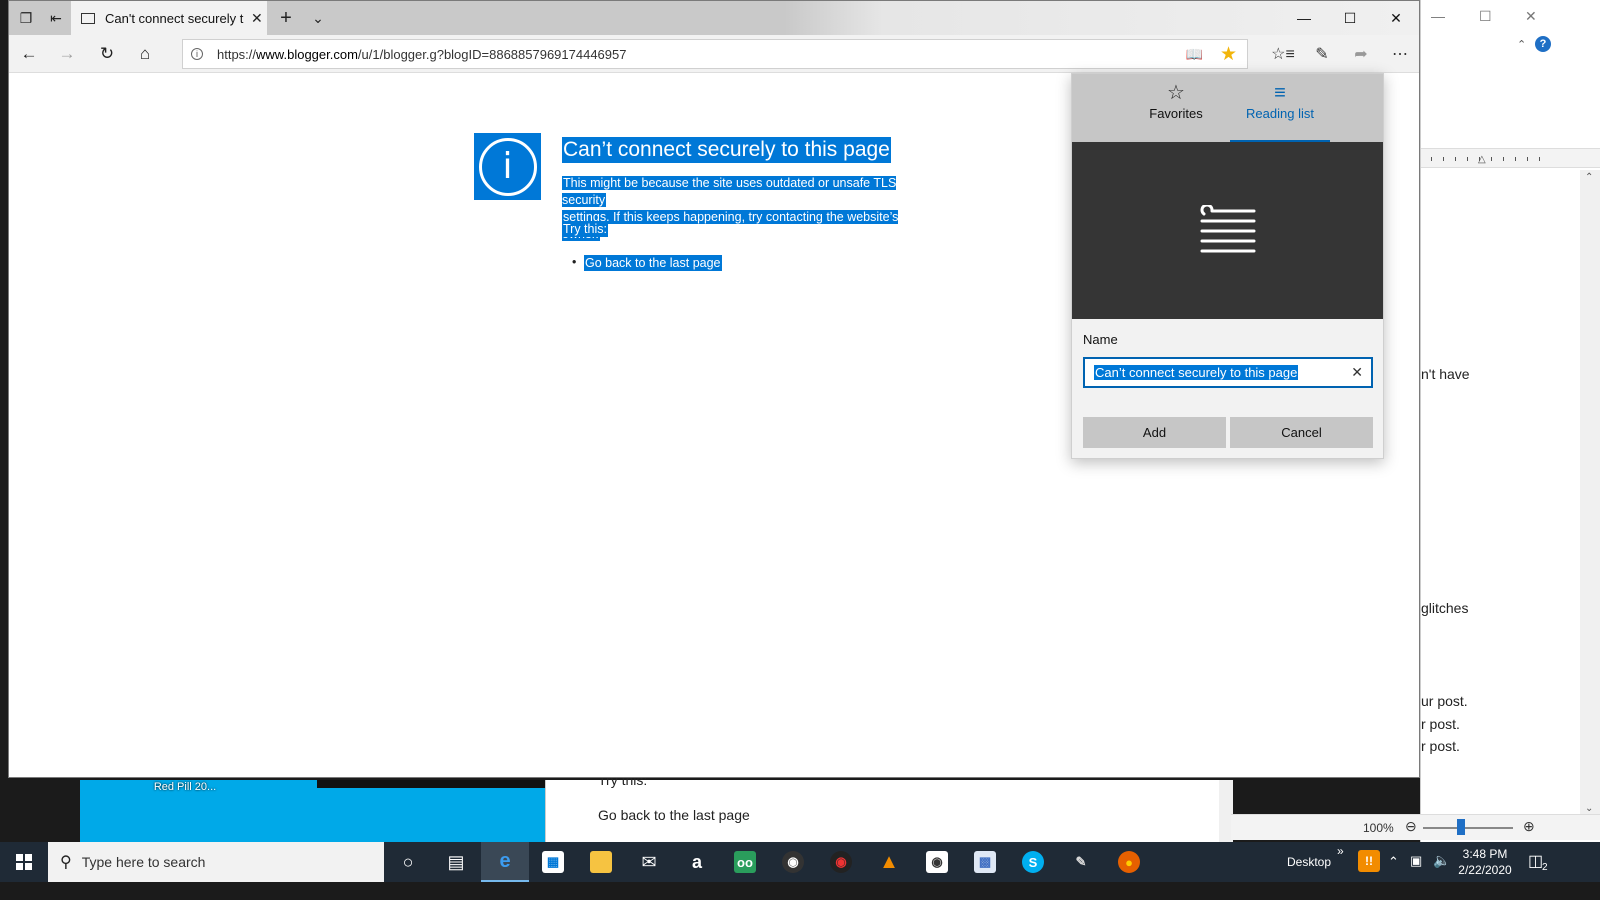 The image size is (1600, 900). What do you see at coordinates (107, 54) in the screenshot?
I see `refresh-icon: ↻` at bounding box center [107, 54].